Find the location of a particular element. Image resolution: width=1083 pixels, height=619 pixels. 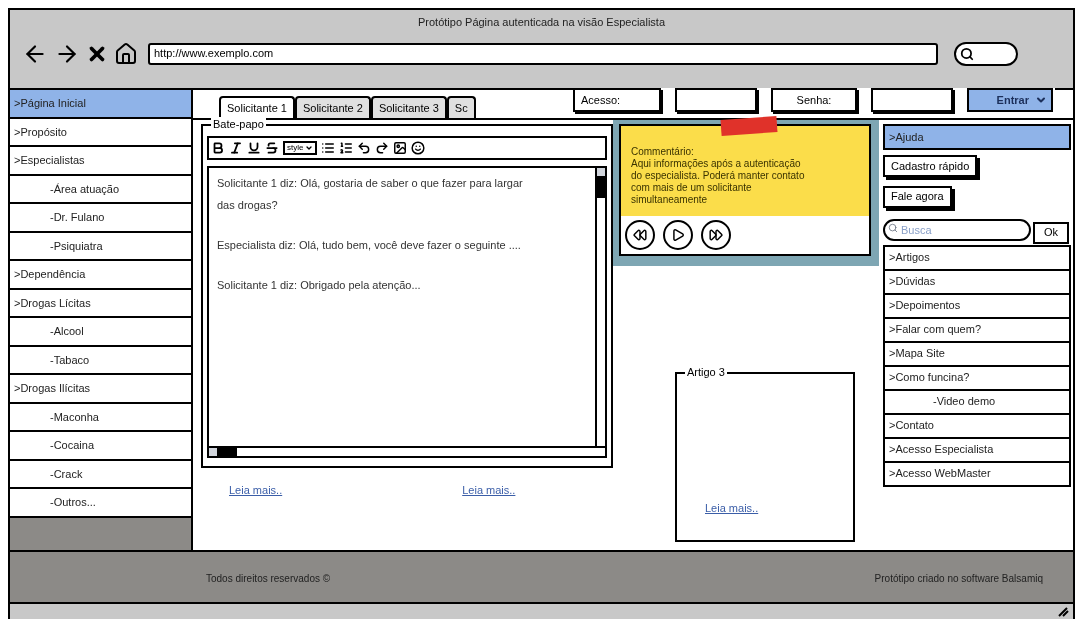

menu-item: >Depoimentos is located at coordinates (977, 305).